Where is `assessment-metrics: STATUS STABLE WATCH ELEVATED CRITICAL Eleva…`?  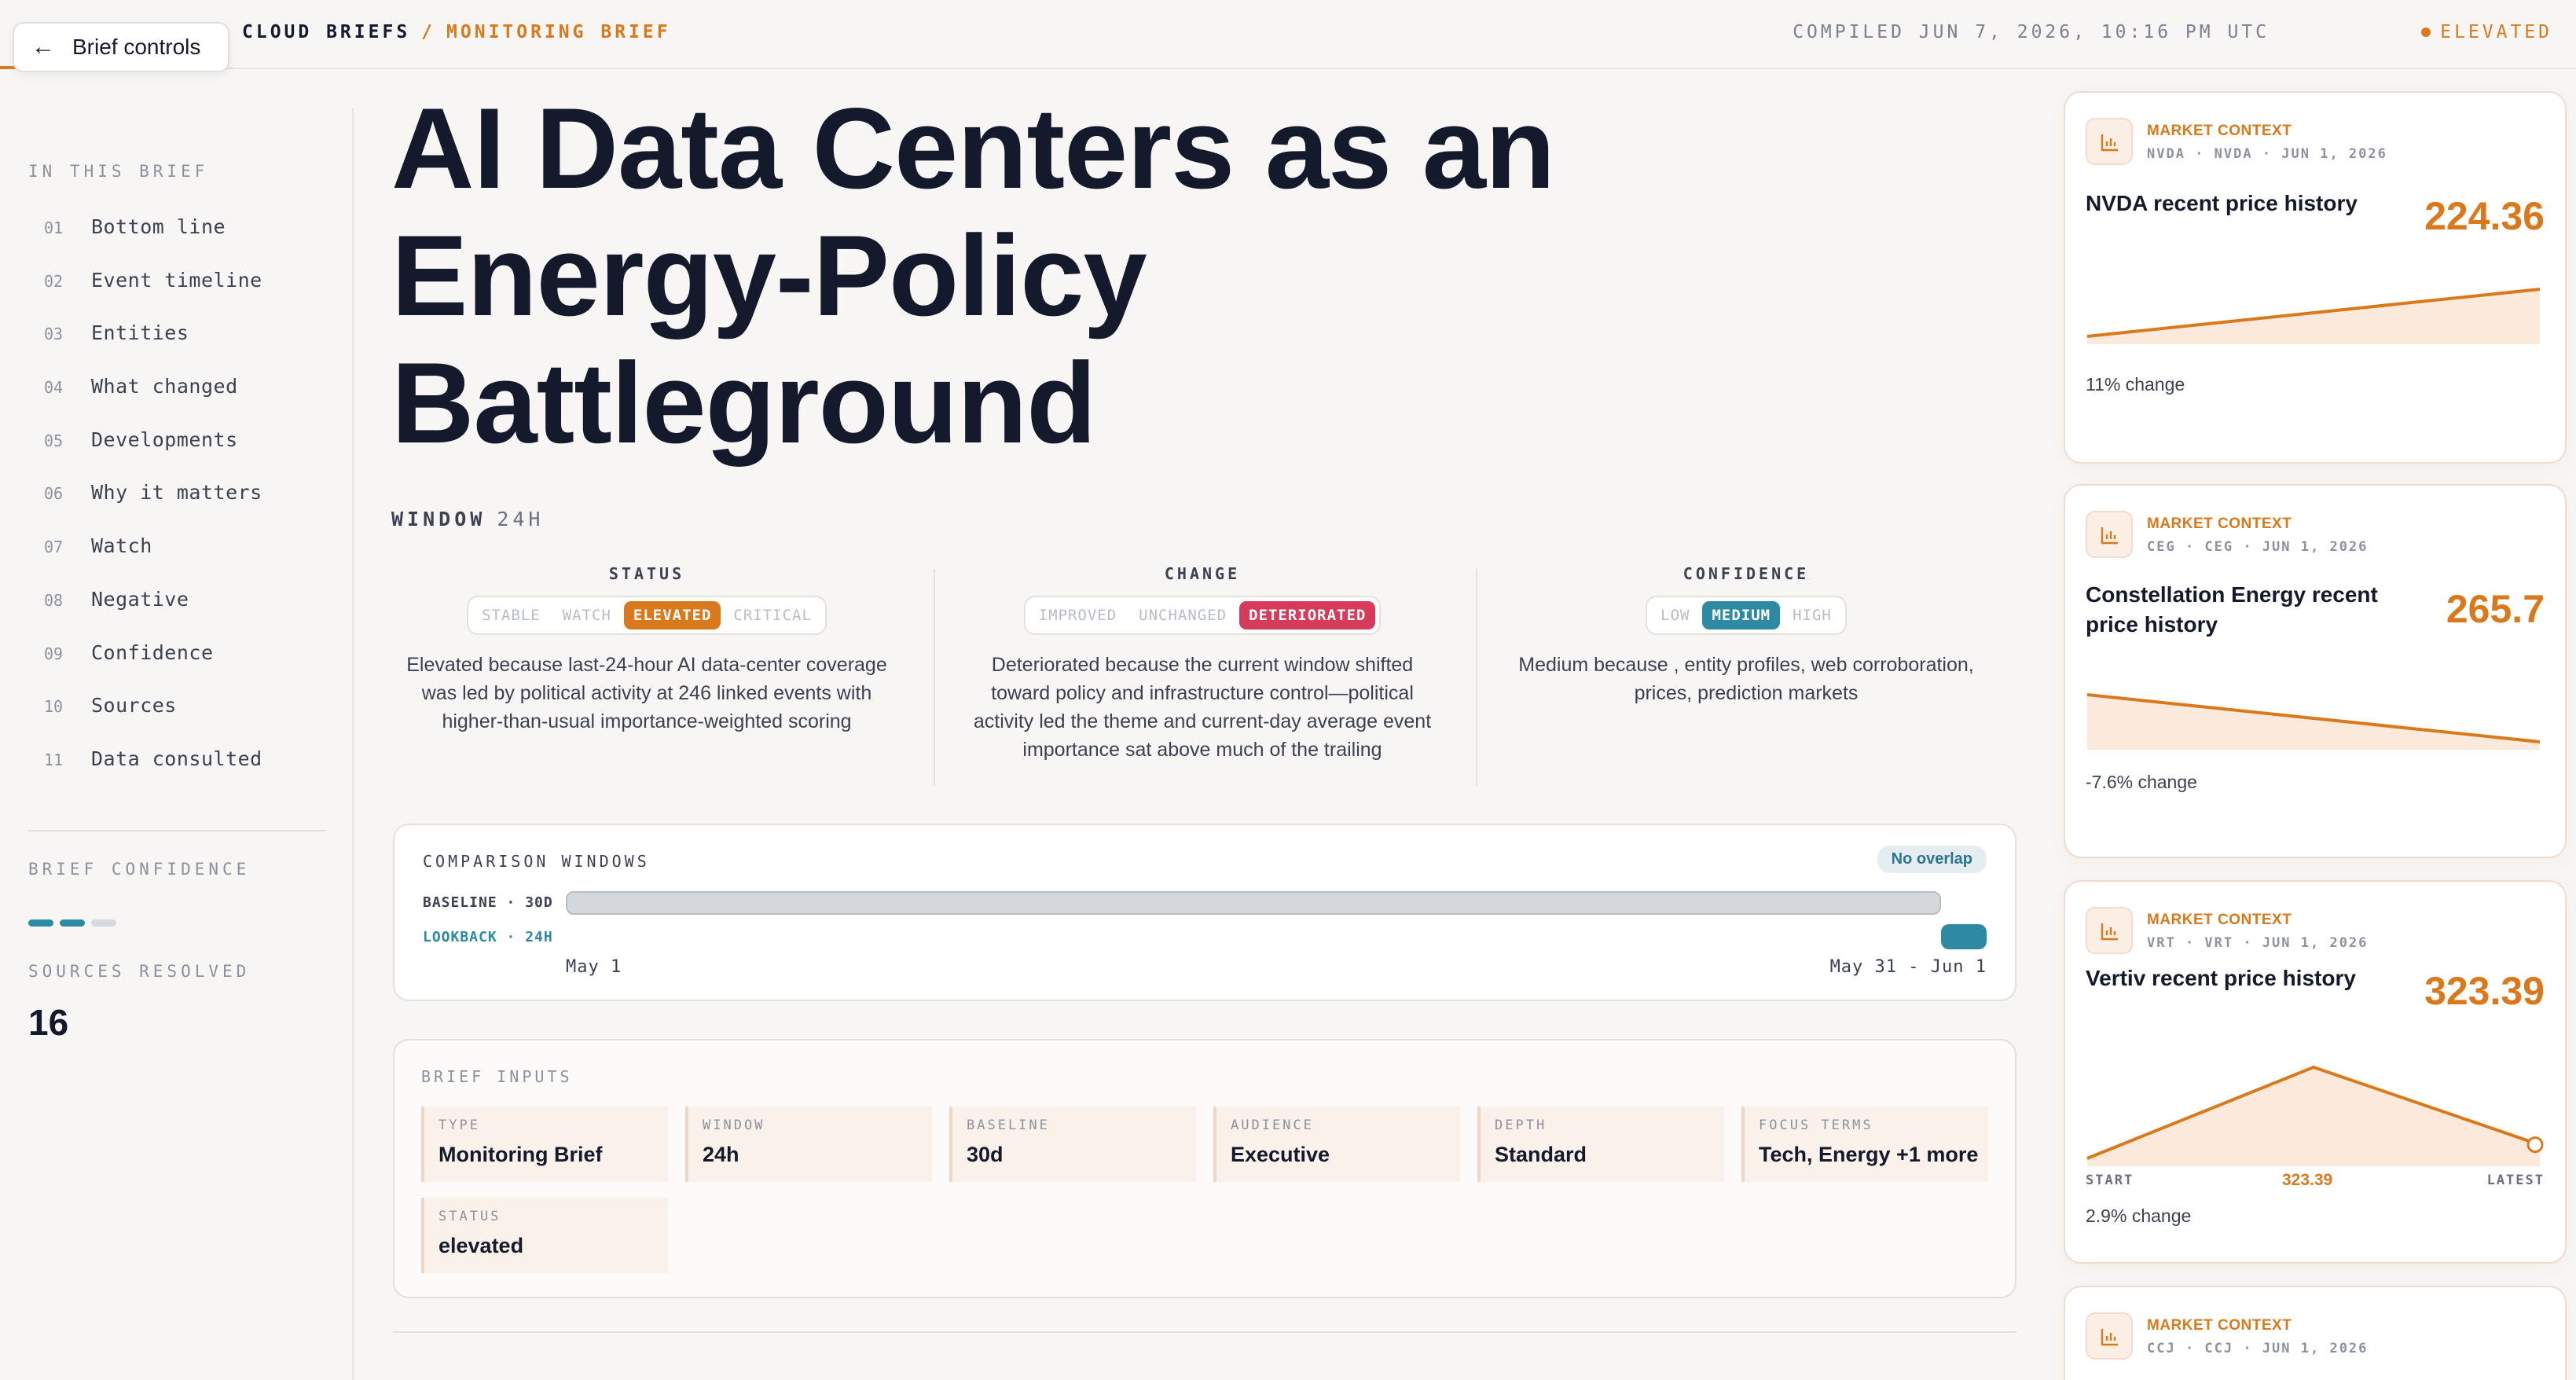 assessment-metrics: STATUS STABLE WATCH ELEVATED CRITICAL Eleva… is located at coordinates (1203, 676).